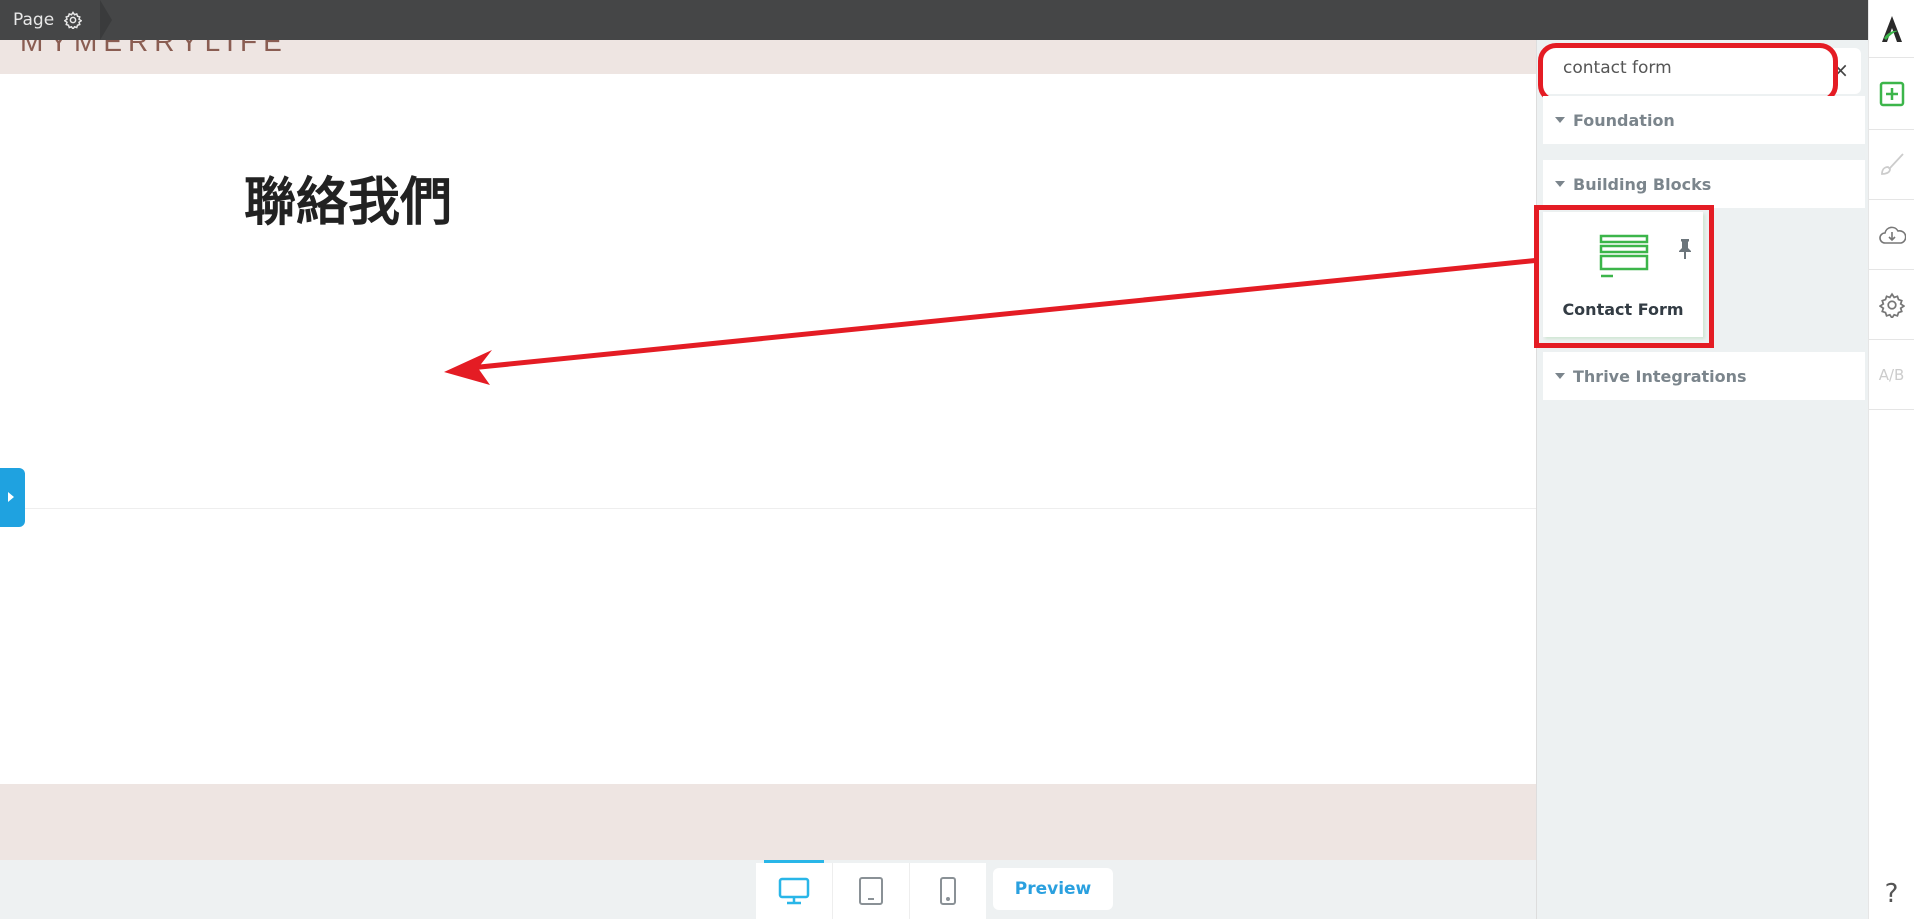 This screenshot has width=1914, height=919. I want to click on section-label: Foundation, so click(1624, 120).